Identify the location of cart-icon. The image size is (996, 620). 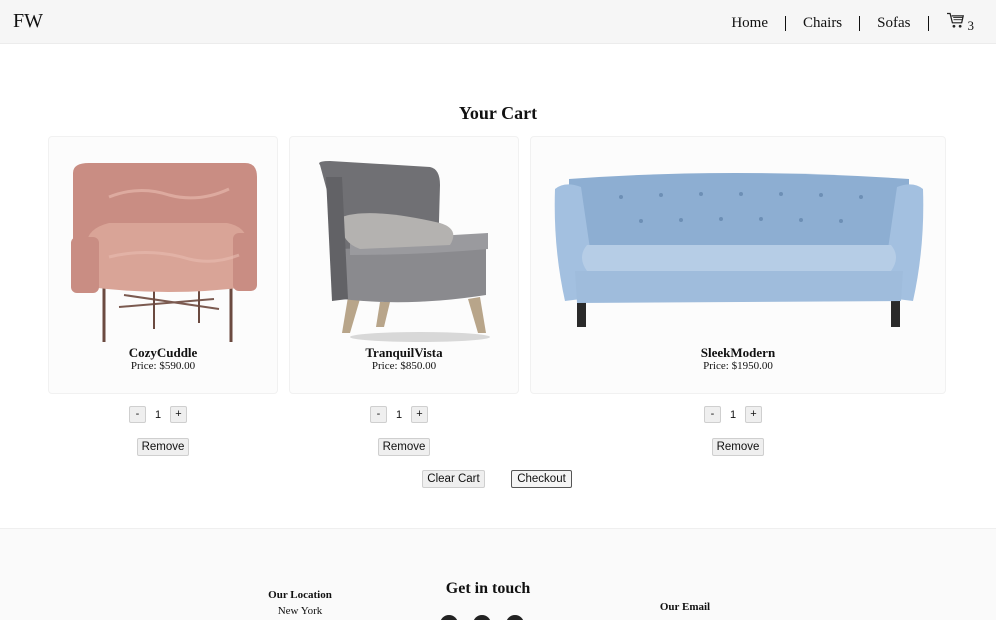
(955, 23).